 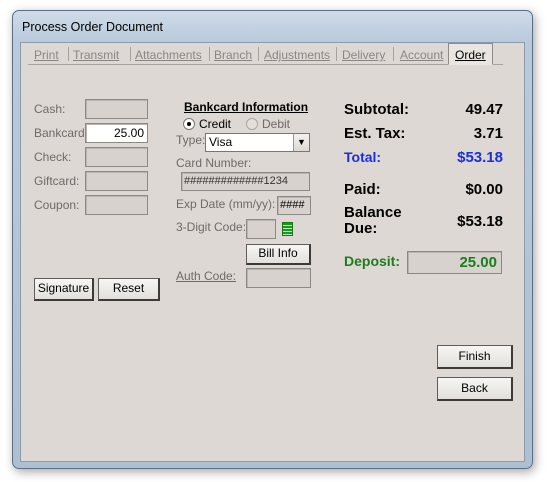 I want to click on tab-account: Account, so click(x=421, y=54).